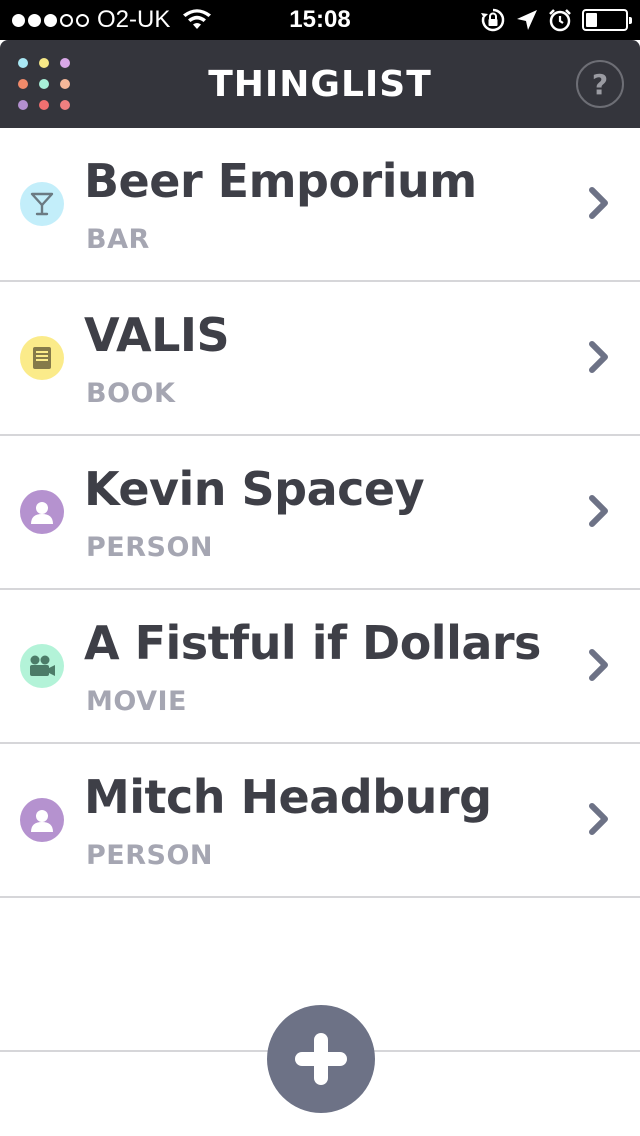  What do you see at coordinates (131, 393) in the screenshot?
I see `item-type: BOOK` at bounding box center [131, 393].